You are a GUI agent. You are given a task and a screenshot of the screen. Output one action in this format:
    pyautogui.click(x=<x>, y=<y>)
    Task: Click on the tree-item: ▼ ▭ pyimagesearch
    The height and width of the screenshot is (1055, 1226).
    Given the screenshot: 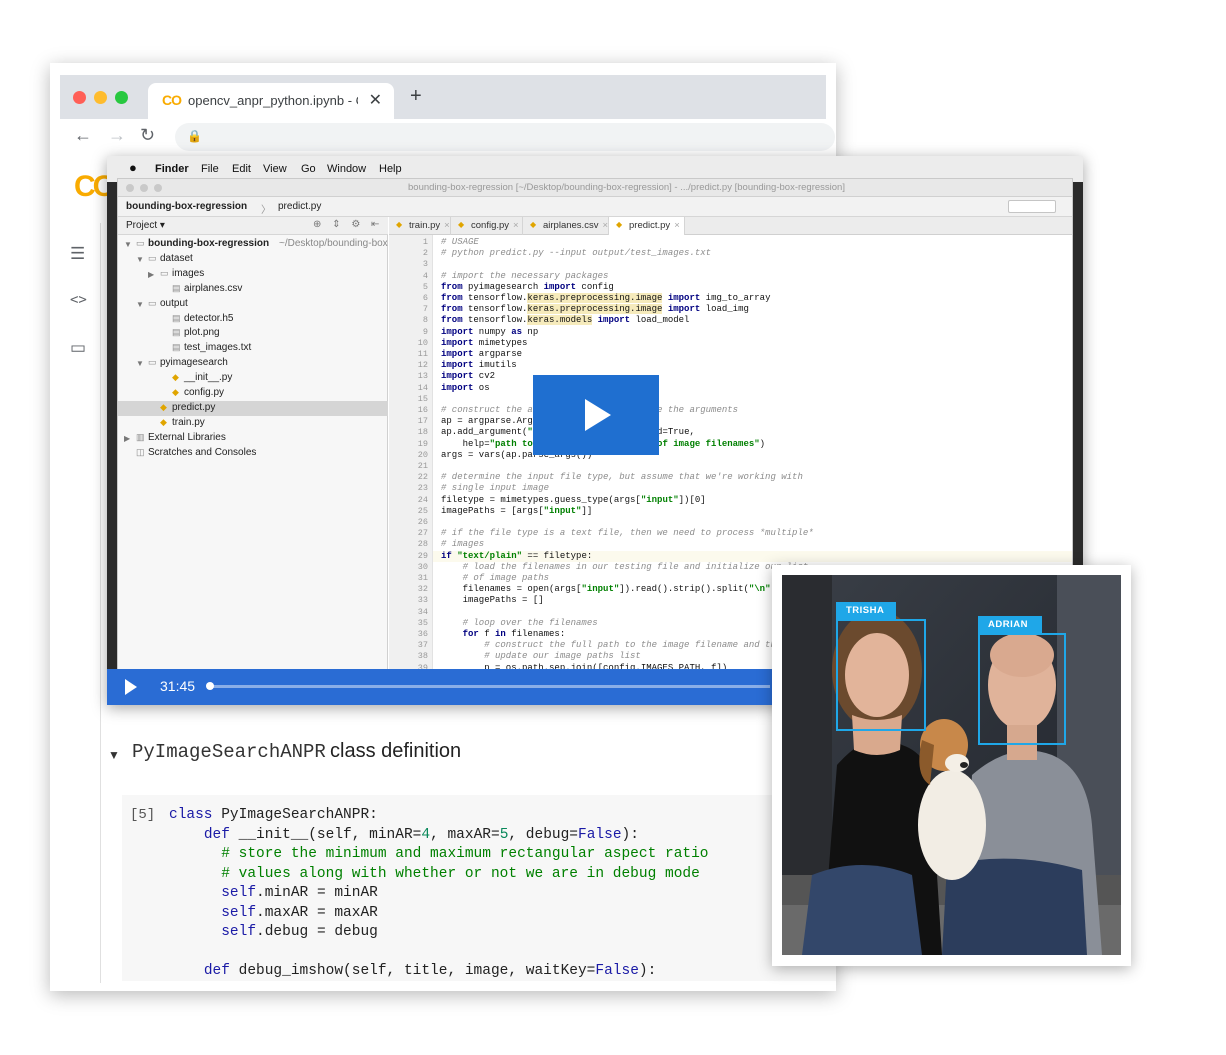 What is the action you would take?
    pyautogui.click(x=253, y=363)
    